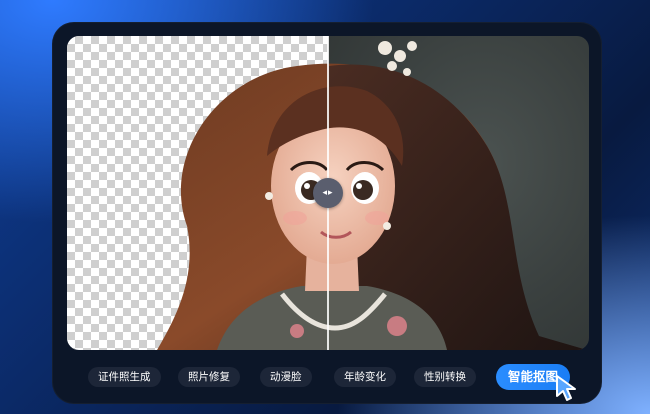 Image resolution: width=650 pixels, height=414 pixels. I want to click on feature-age-change: 年龄变化, so click(365, 377).